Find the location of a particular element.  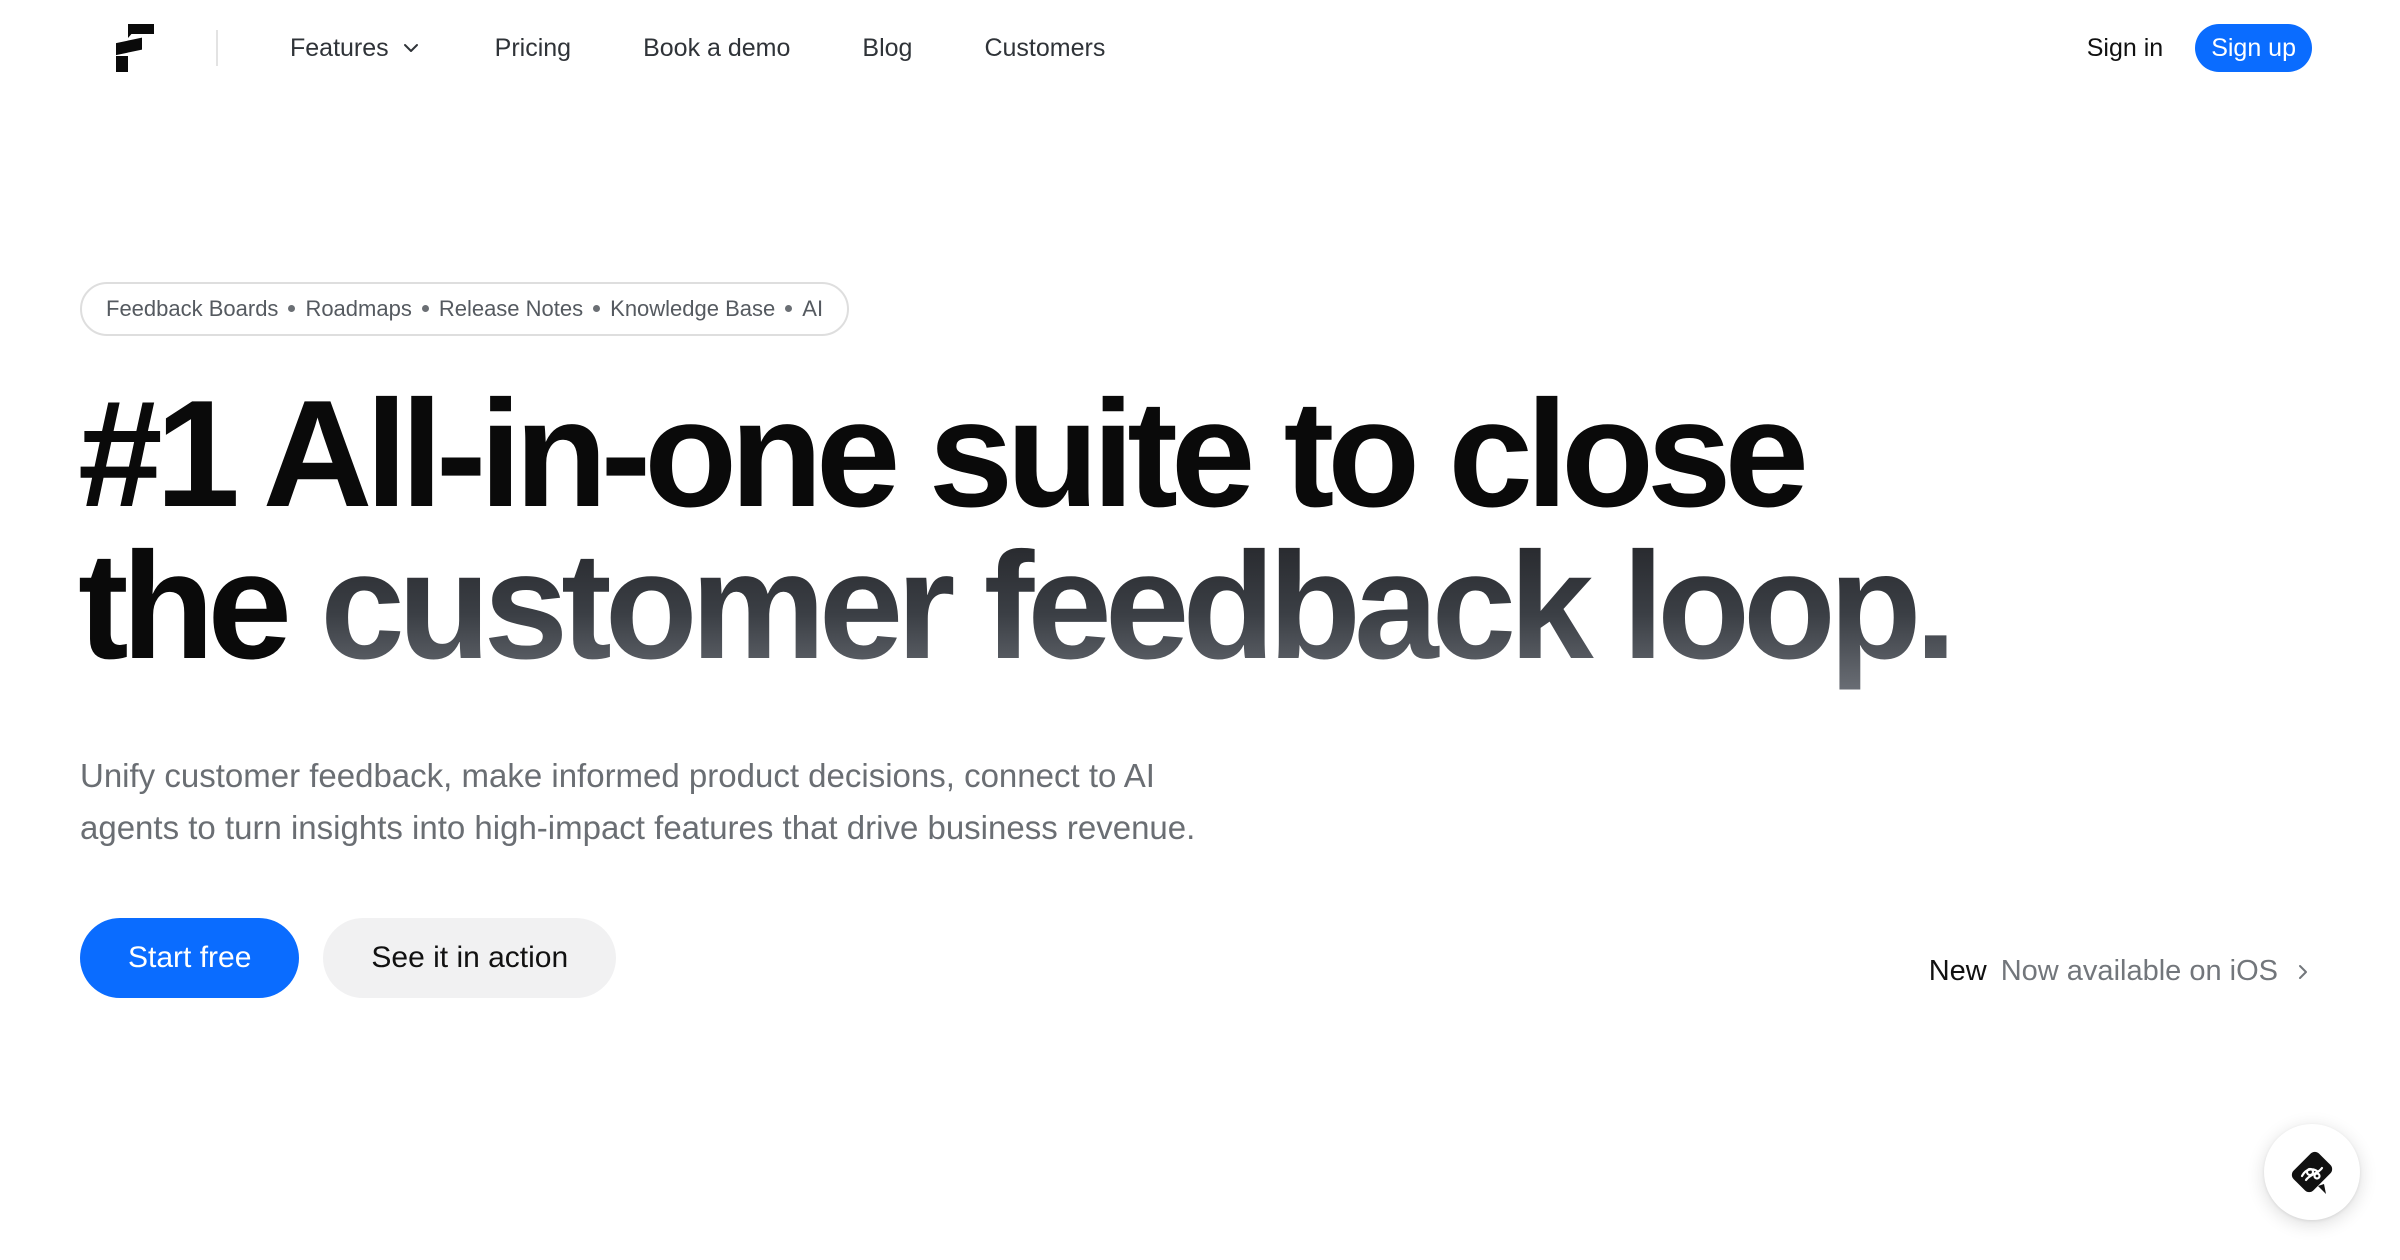

chat-support-widget-button is located at coordinates (2312, 1172).